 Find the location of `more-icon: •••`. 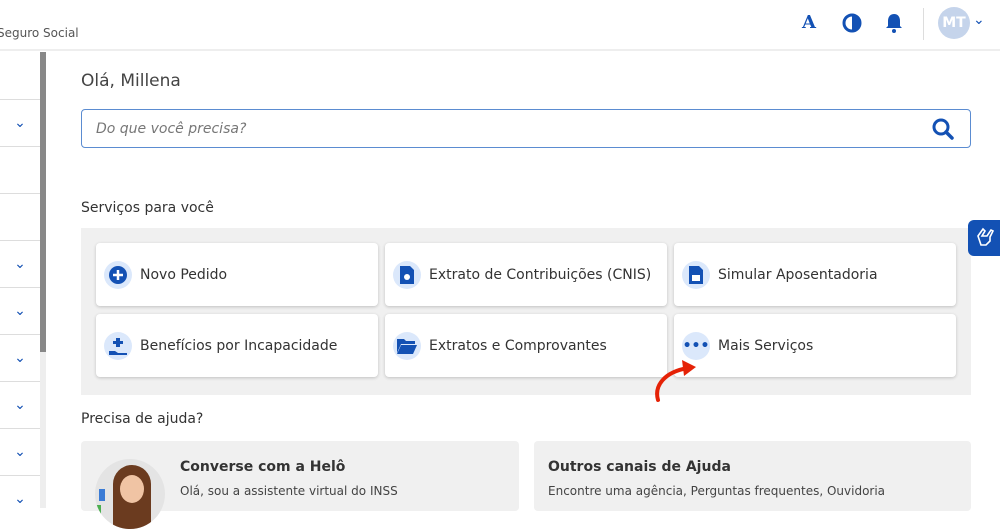

more-icon: ••• is located at coordinates (696, 345).